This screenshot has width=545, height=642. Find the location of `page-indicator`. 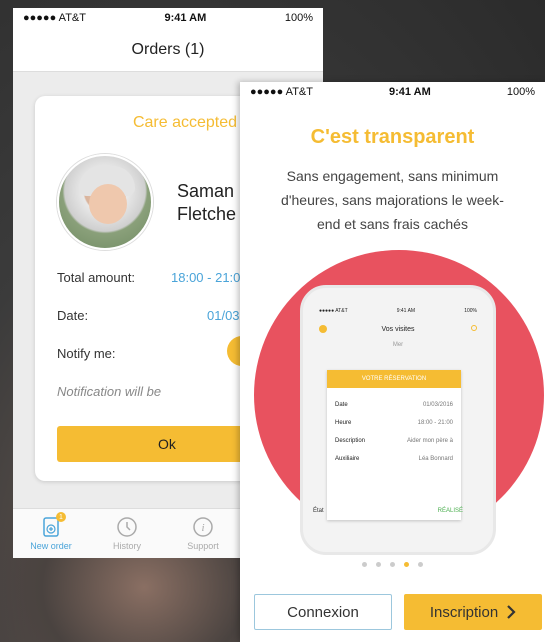

page-indicator is located at coordinates (392, 564).